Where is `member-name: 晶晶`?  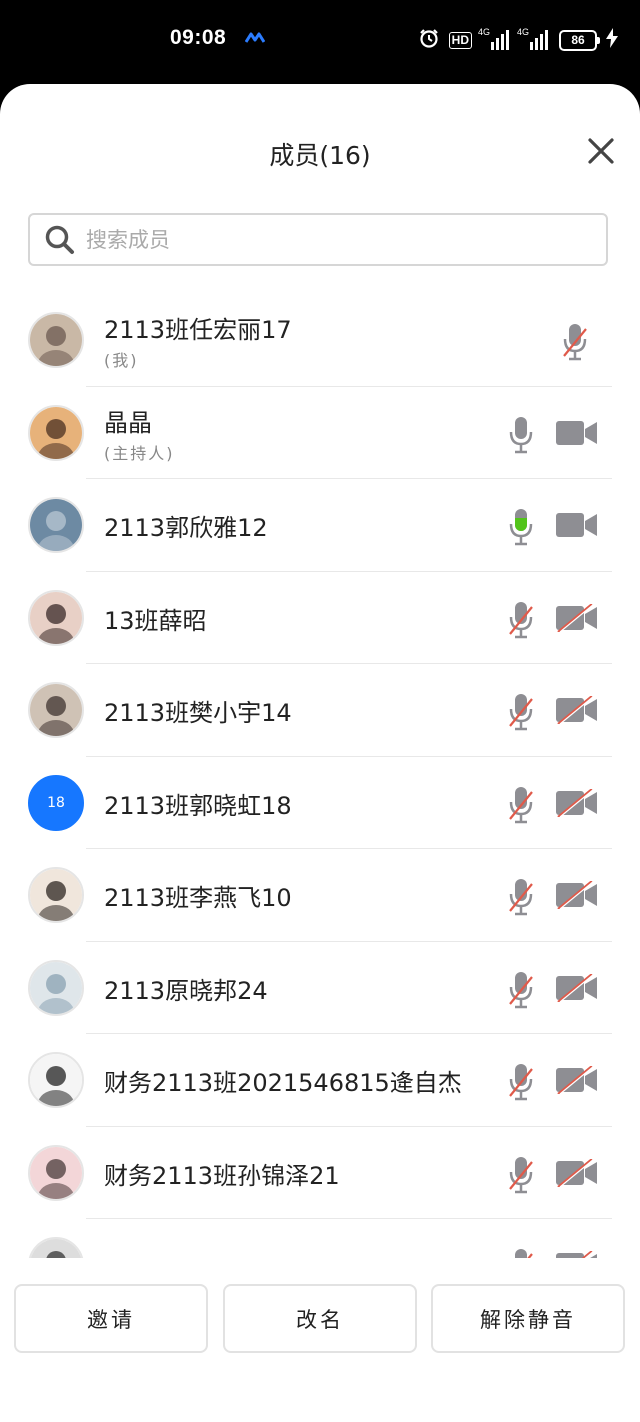
member-name: 晶晶 is located at coordinates (128, 422).